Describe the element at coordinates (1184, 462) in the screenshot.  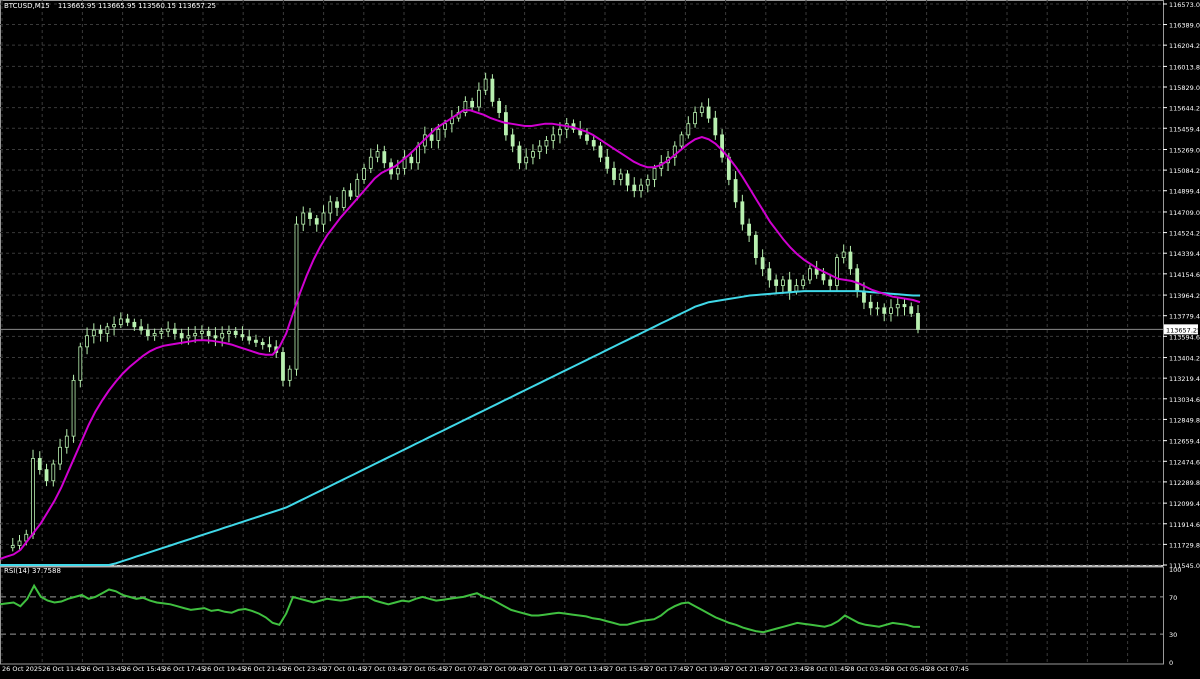
I see `price-tick-label: 112474.60` at that location.